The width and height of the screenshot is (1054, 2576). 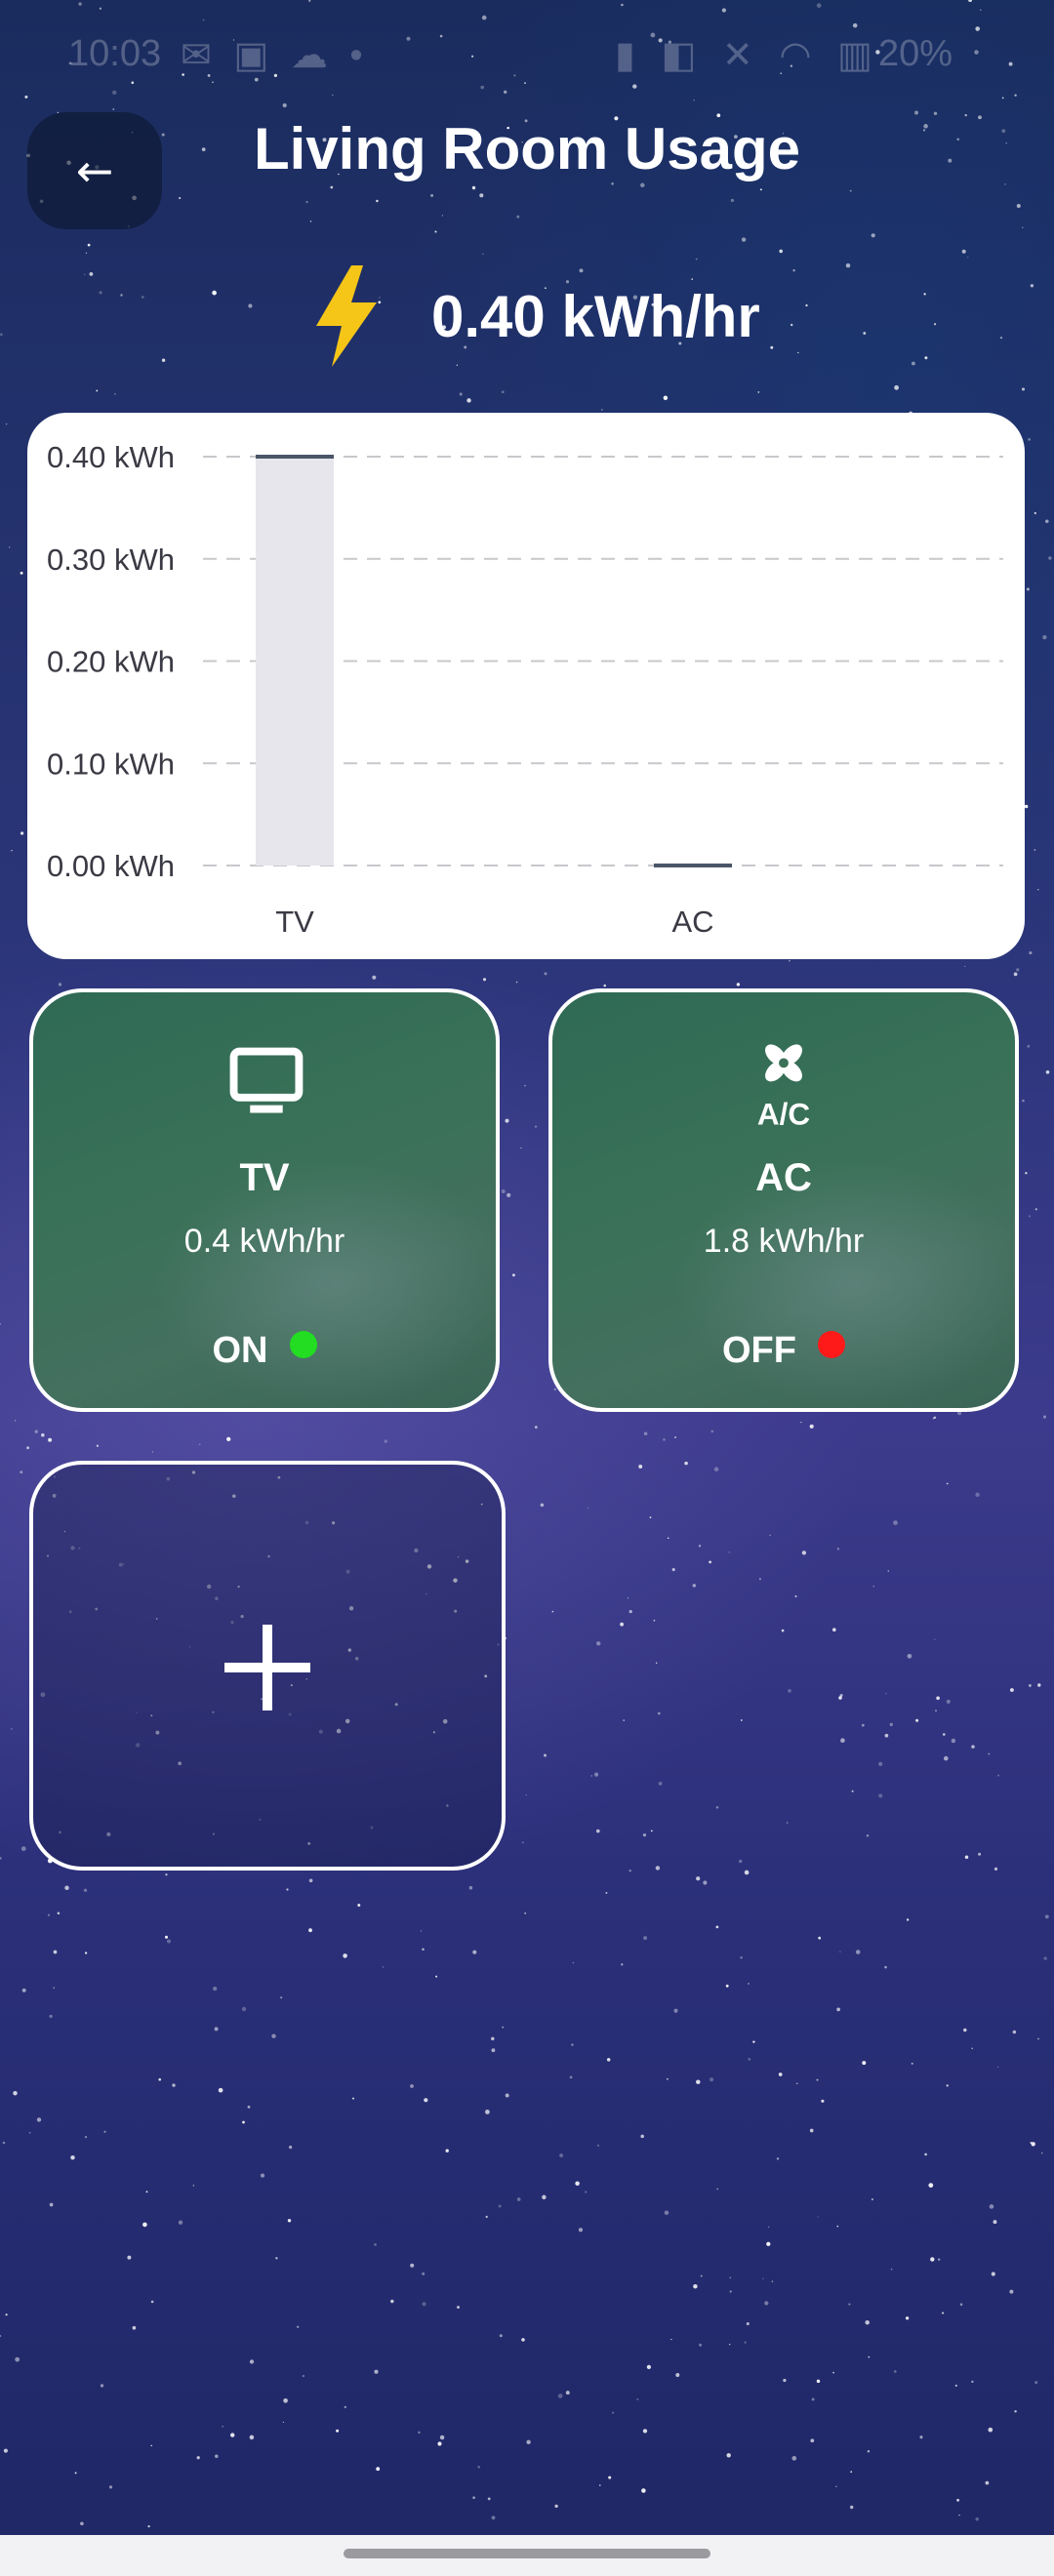 What do you see at coordinates (111, 560) in the screenshot?
I see `y-tick-label: 0.30 kWh` at bounding box center [111, 560].